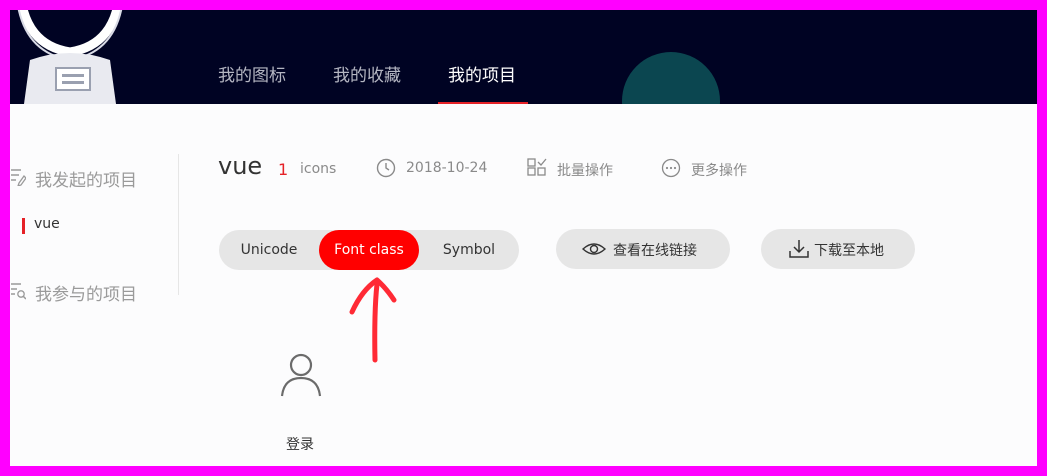 The image size is (1047, 476). Describe the element at coordinates (47, 224) in the screenshot. I see `sidebar-item-label: vue` at that location.